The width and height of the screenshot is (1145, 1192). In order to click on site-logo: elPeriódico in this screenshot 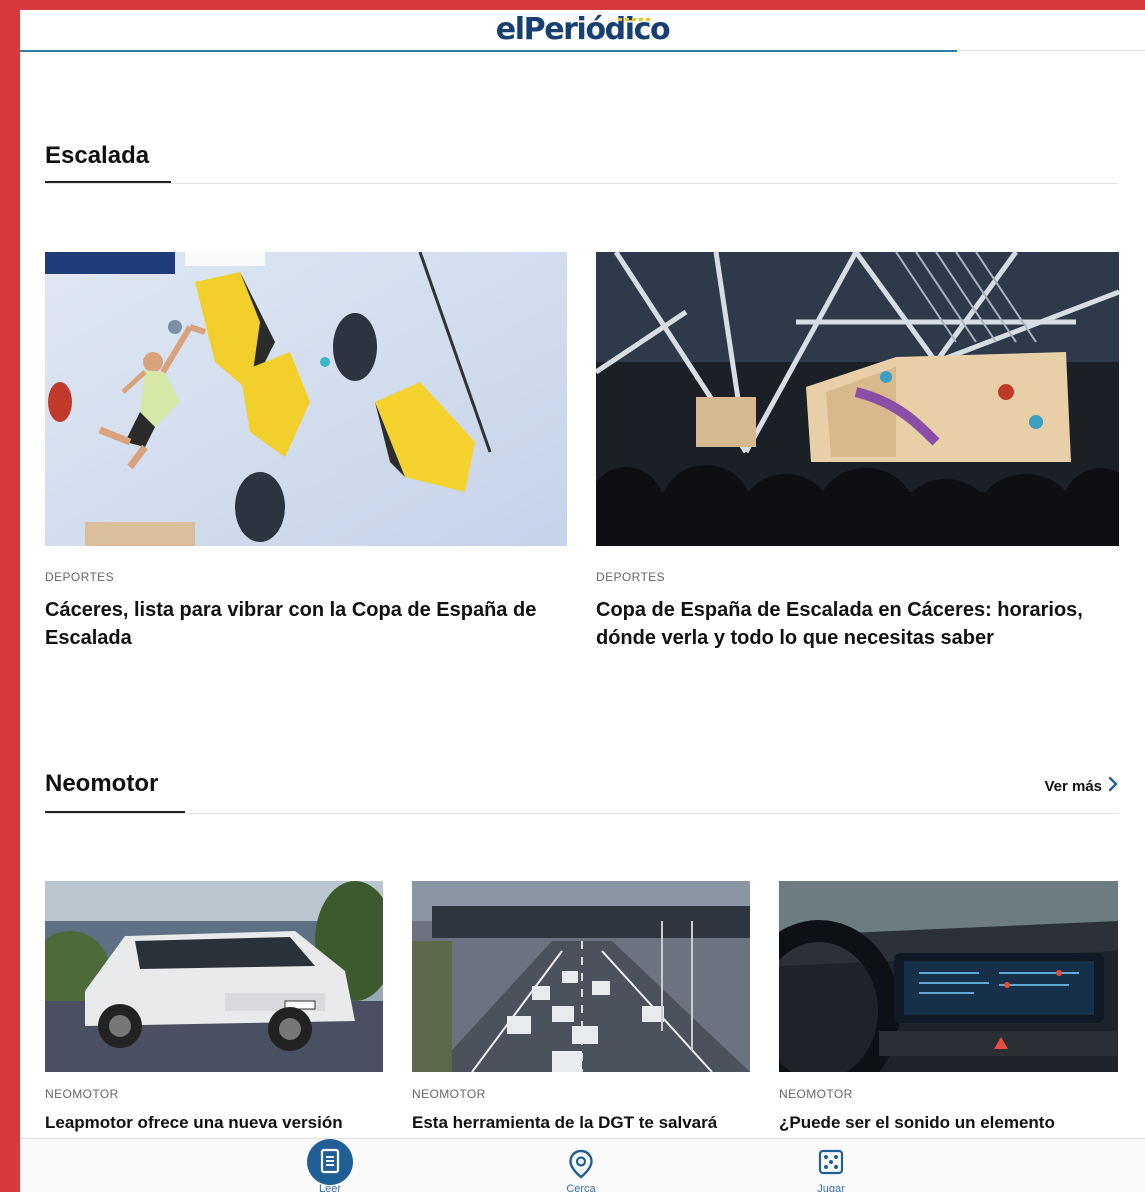, I will do `click(582, 30)`.